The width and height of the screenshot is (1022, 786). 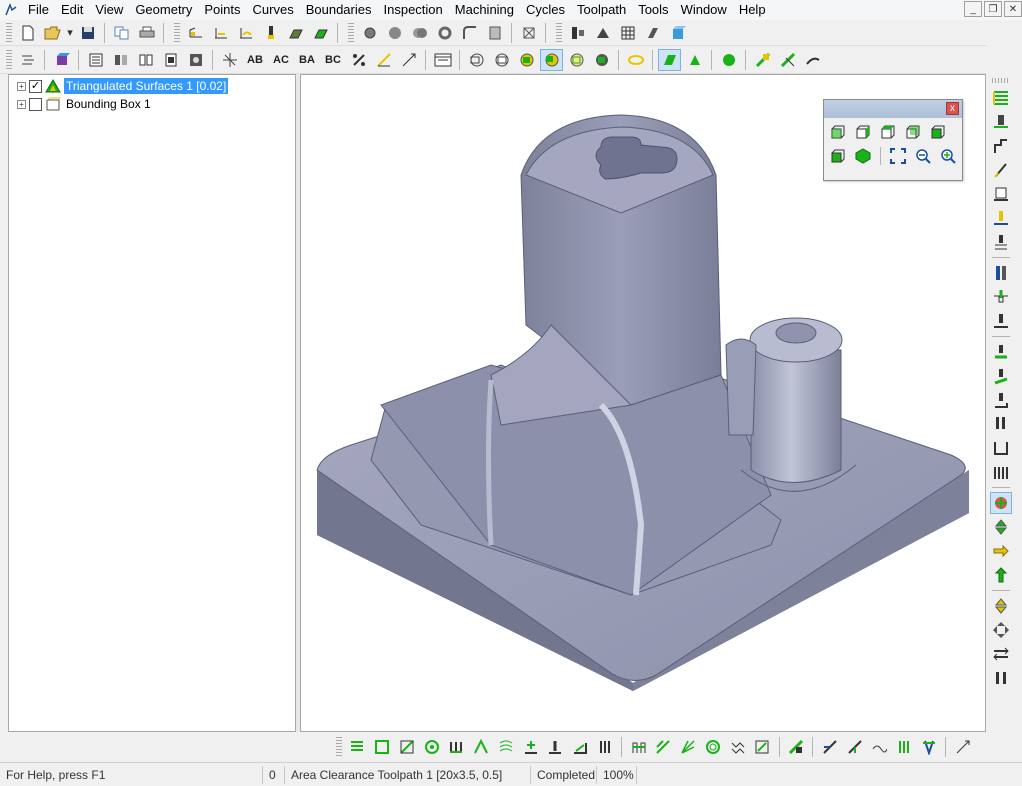 I want to click on view-iso4-icon, so click(x=913, y=132).